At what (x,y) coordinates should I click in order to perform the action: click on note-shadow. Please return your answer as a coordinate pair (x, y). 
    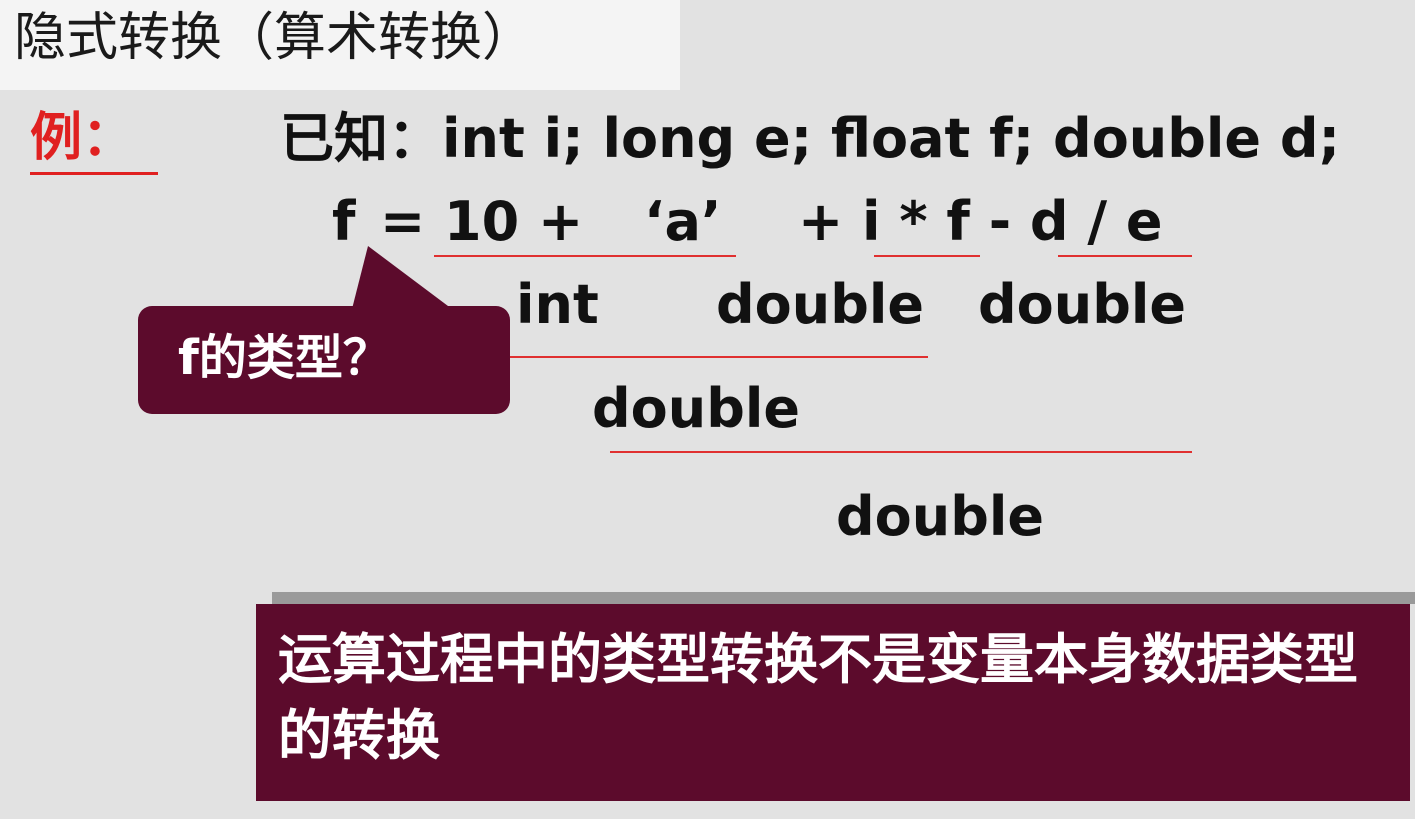
    Looking at the image, I should click on (843, 598).